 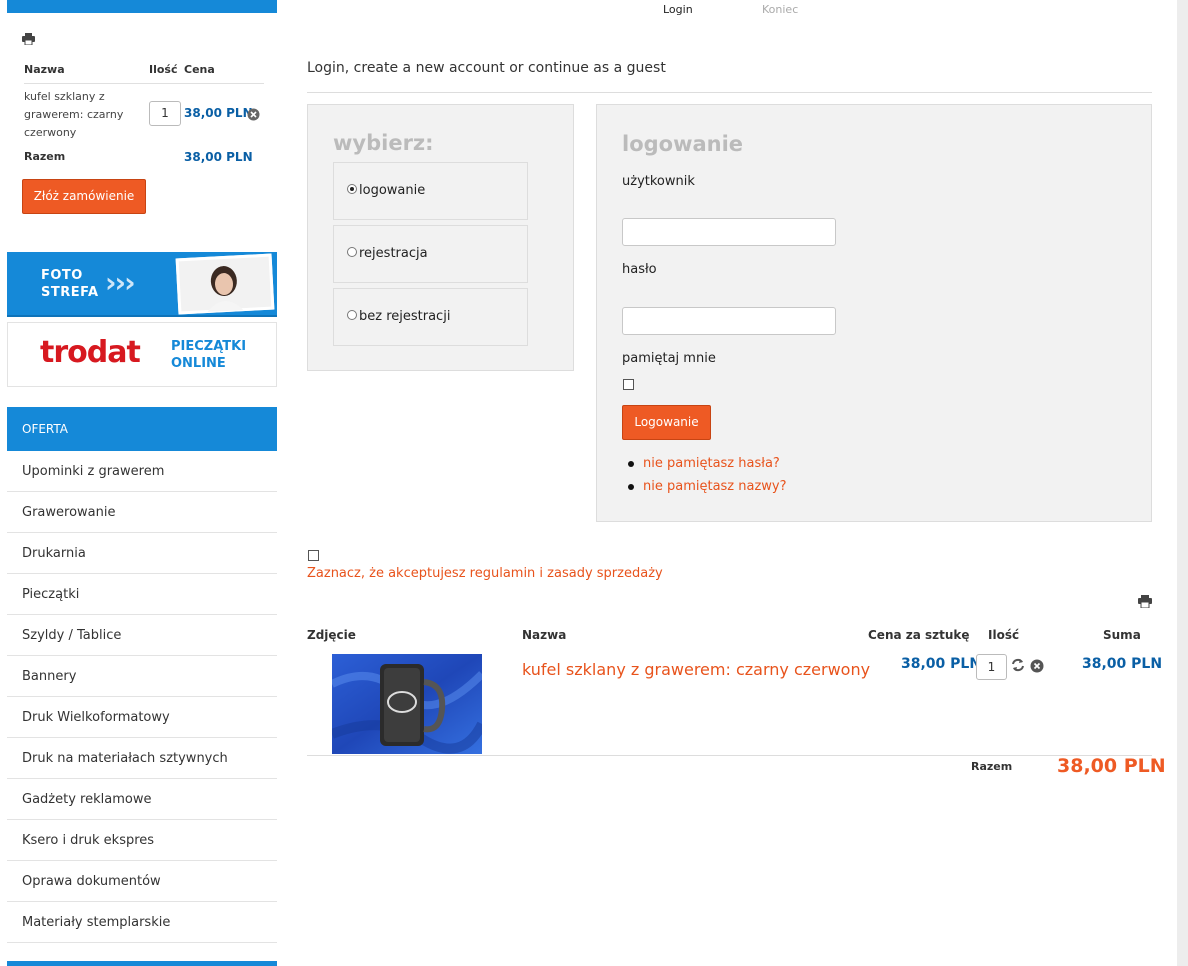 What do you see at coordinates (666, 422) in the screenshot?
I see `login-button: Logowanie` at bounding box center [666, 422].